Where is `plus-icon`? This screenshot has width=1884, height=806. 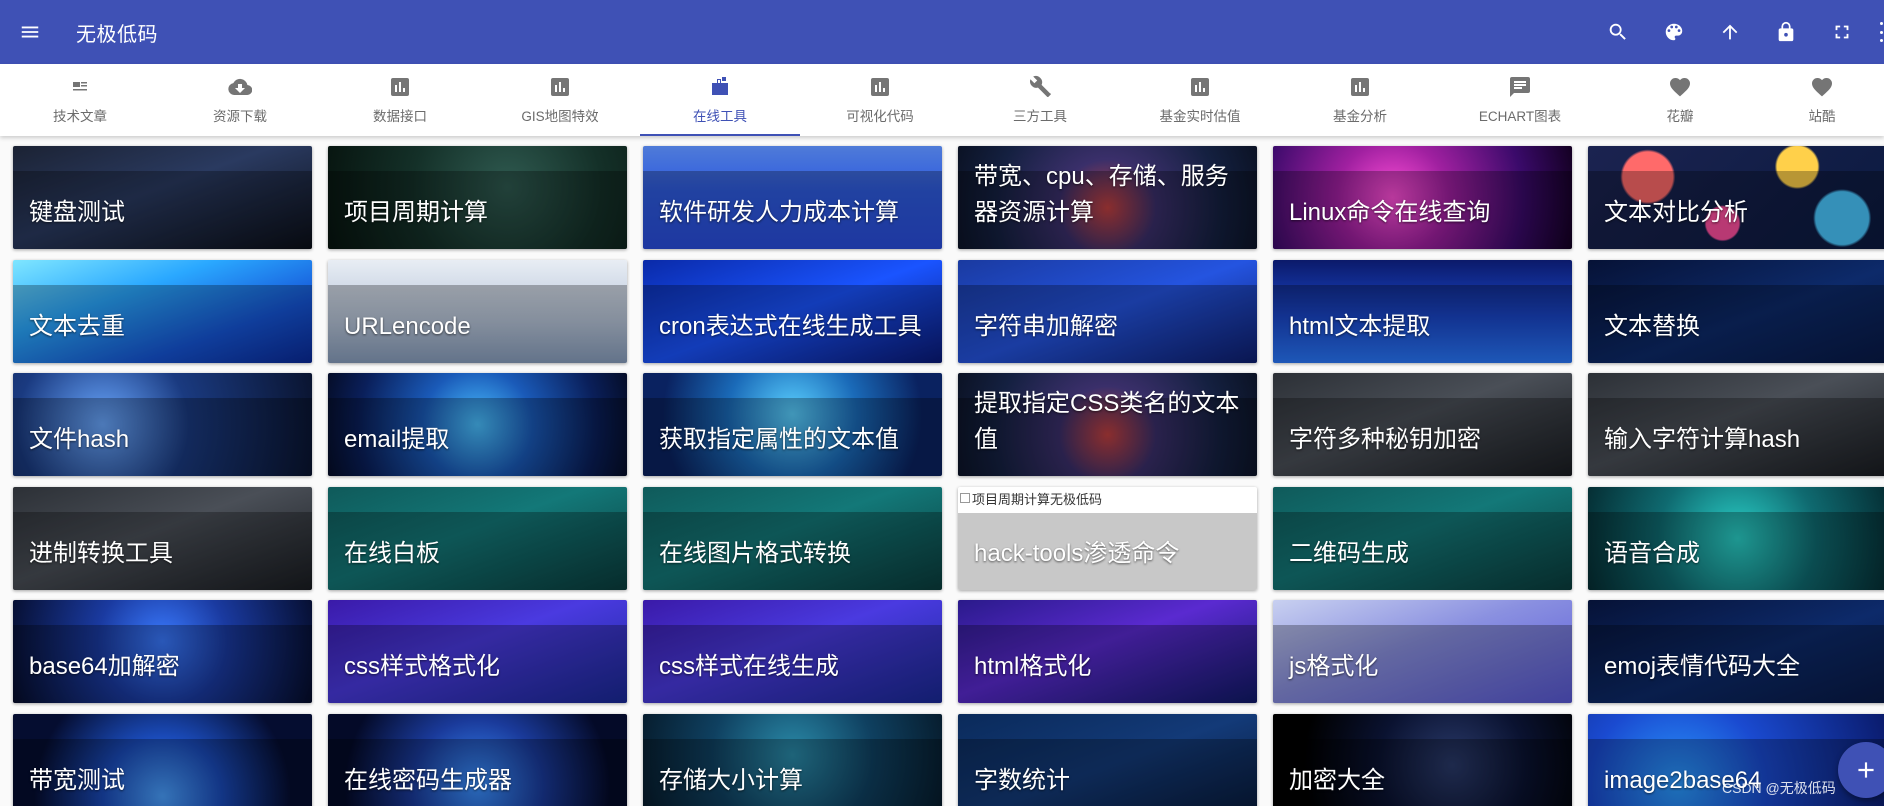 plus-icon is located at coordinates (1866, 770).